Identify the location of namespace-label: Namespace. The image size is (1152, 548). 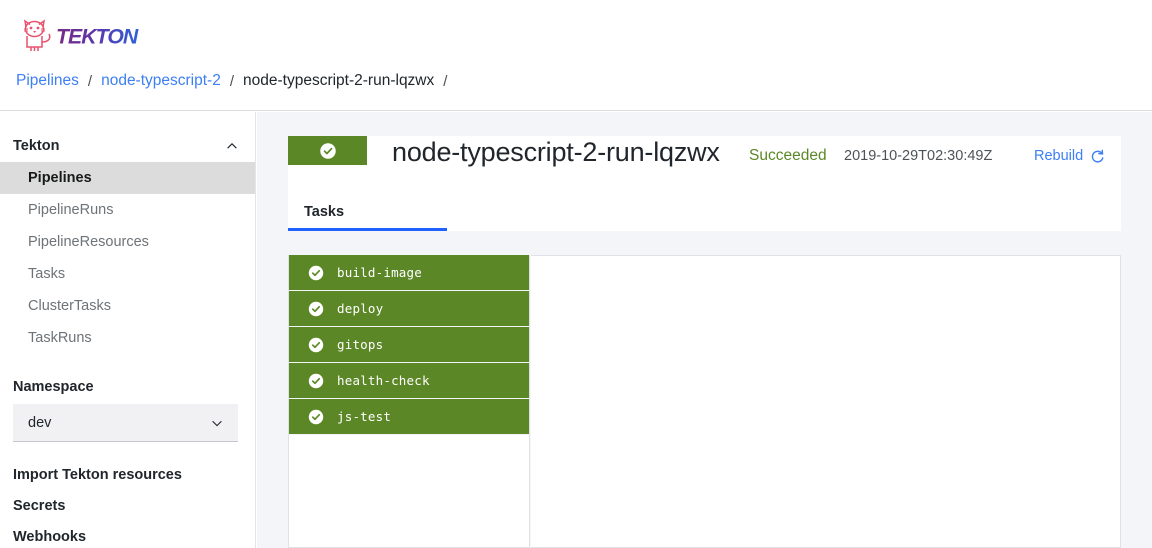
(53, 387).